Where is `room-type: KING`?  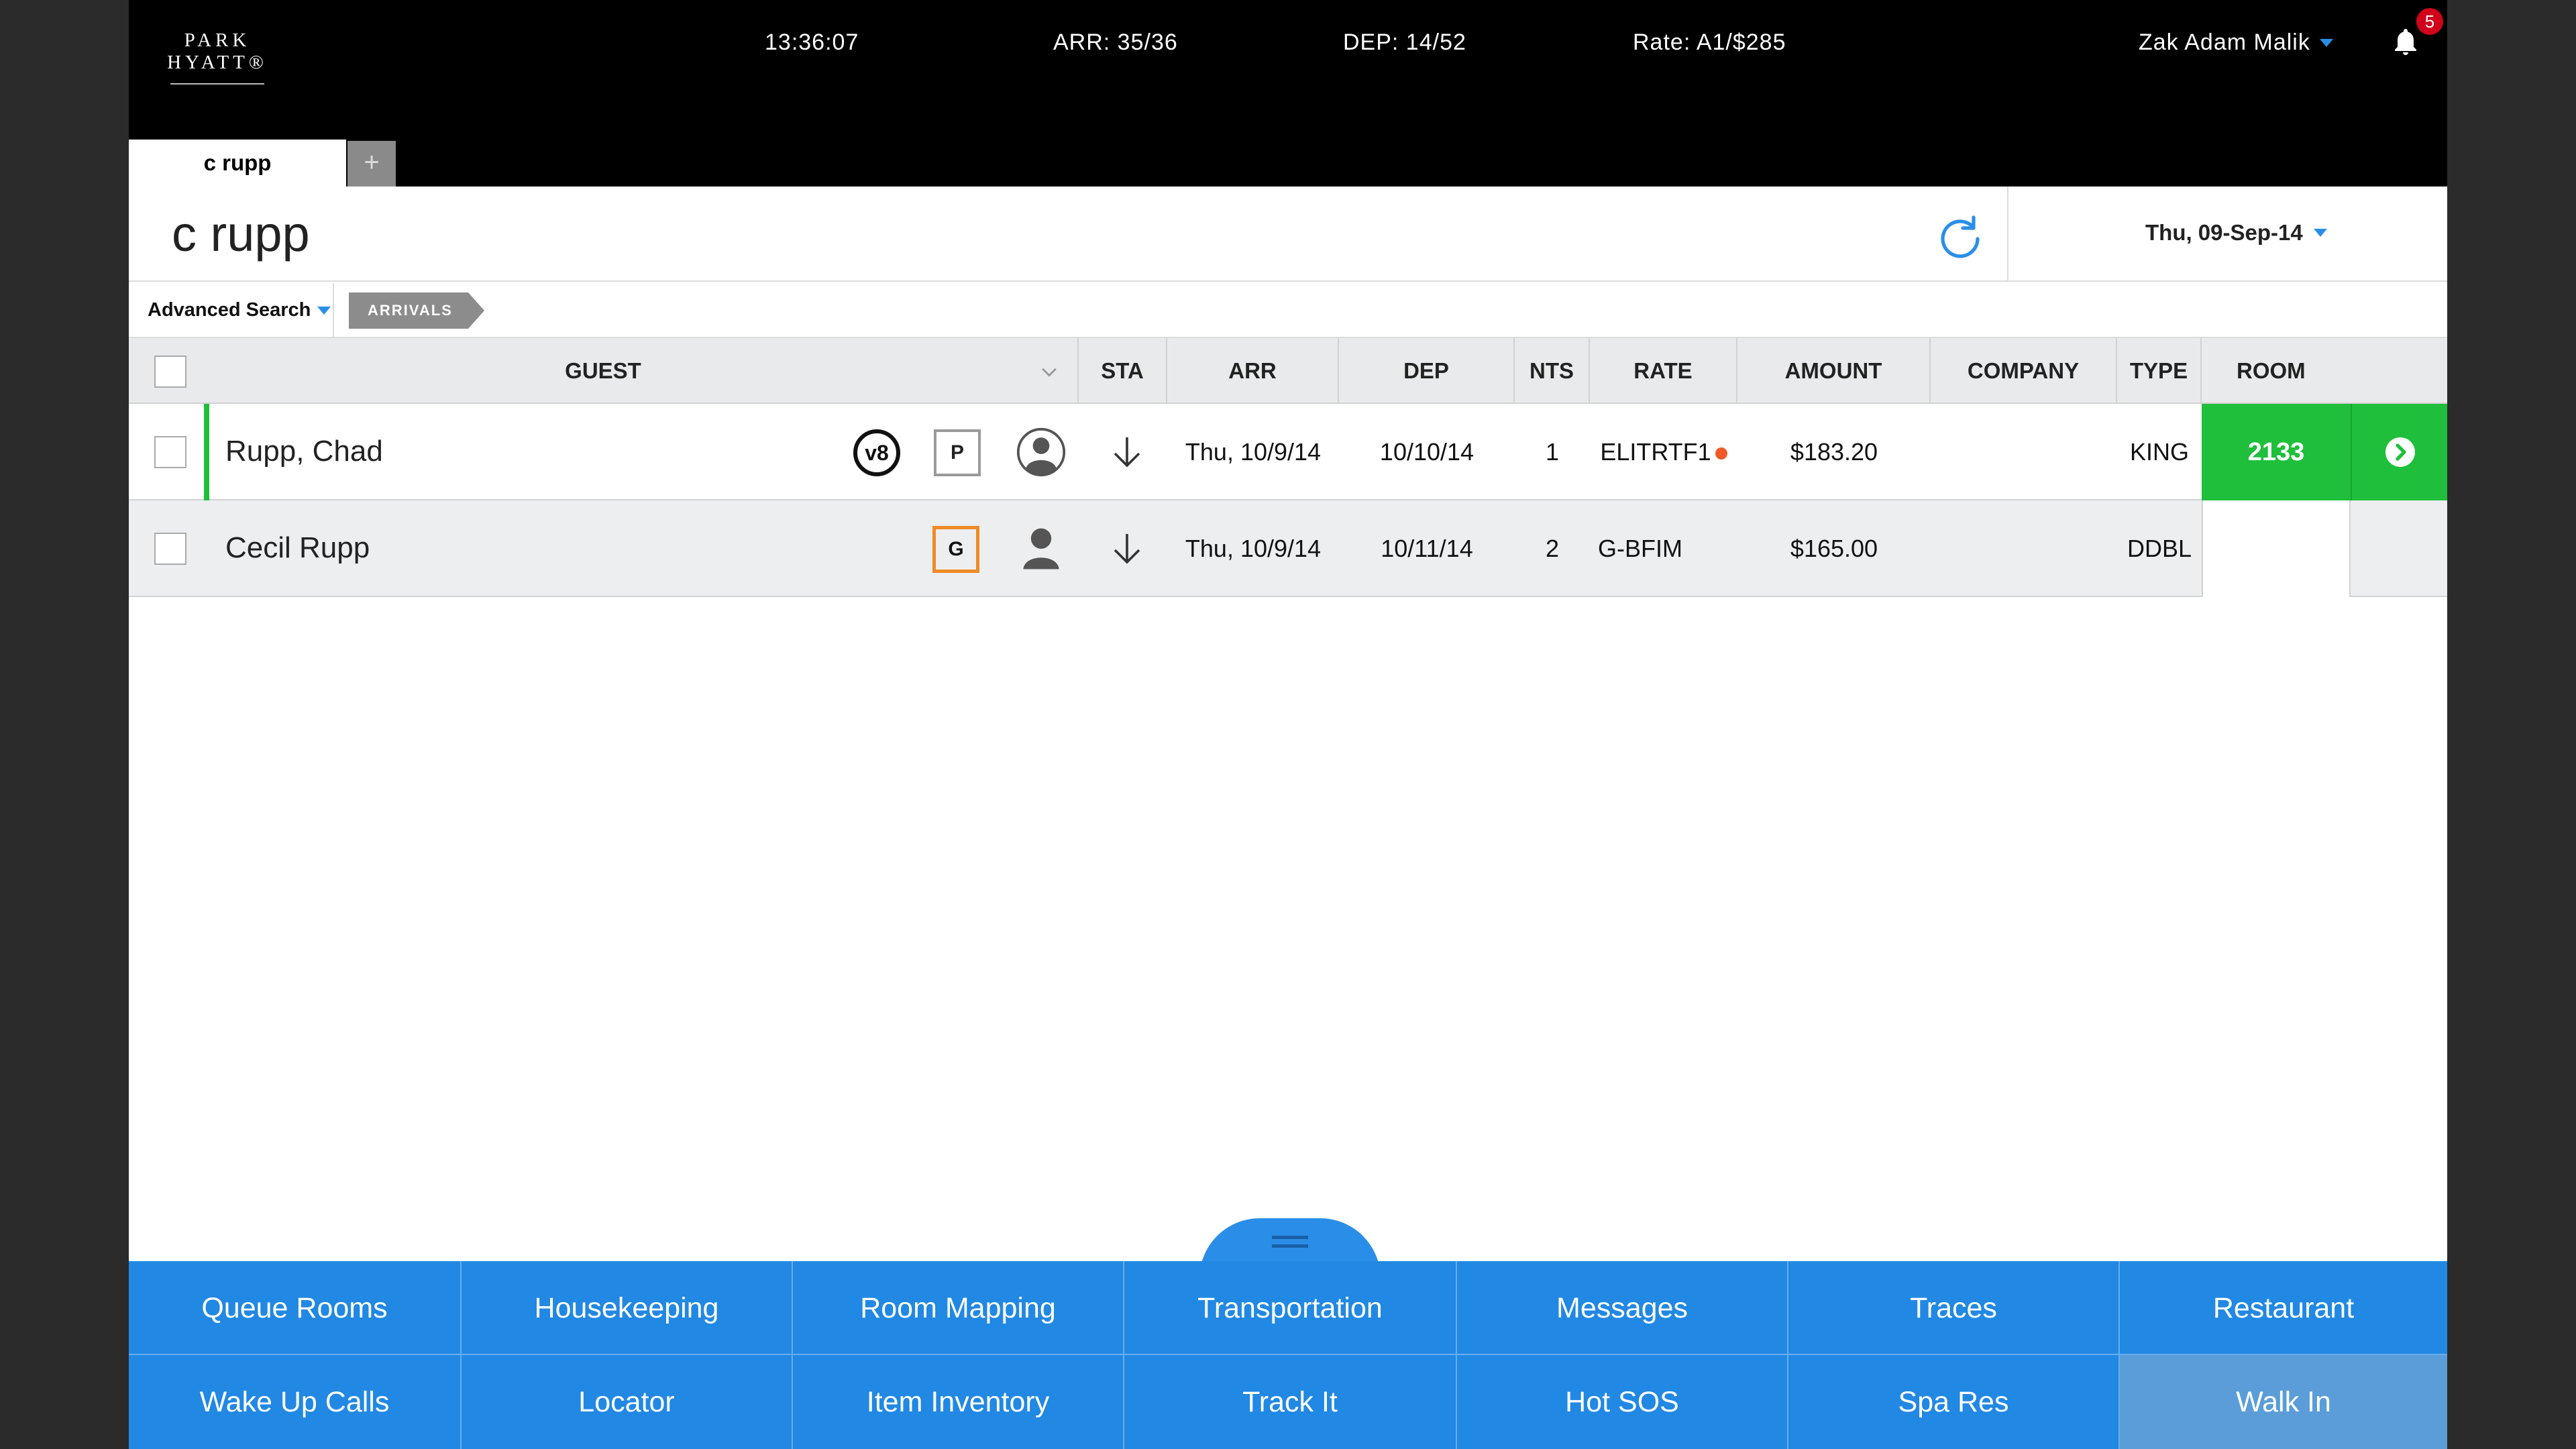
room-type: KING is located at coordinates (2159, 452).